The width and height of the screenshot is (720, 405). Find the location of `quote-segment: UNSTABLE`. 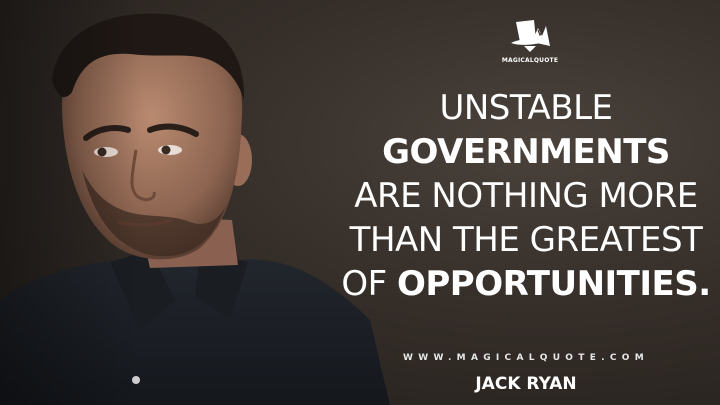

quote-segment: UNSTABLE is located at coordinates (526, 108).